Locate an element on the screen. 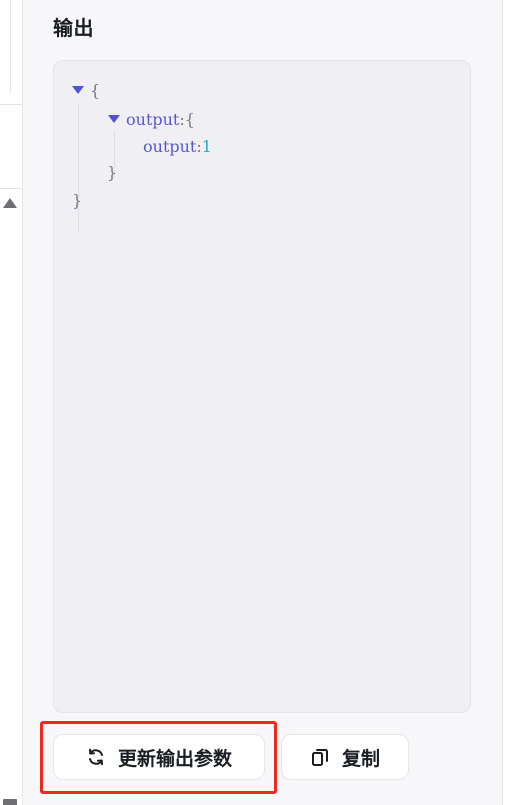 Image resolution: width=514 pixels, height=805 pixels. refresh-icon is located at coordinates (96, 757).